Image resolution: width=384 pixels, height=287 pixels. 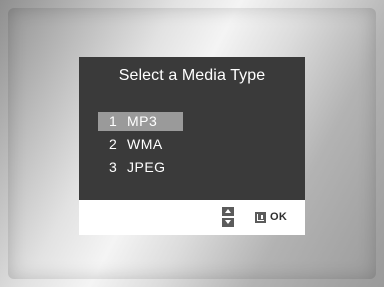 I want to click on menu-item-wma: 2 WMA, so click(x=140, y=144).